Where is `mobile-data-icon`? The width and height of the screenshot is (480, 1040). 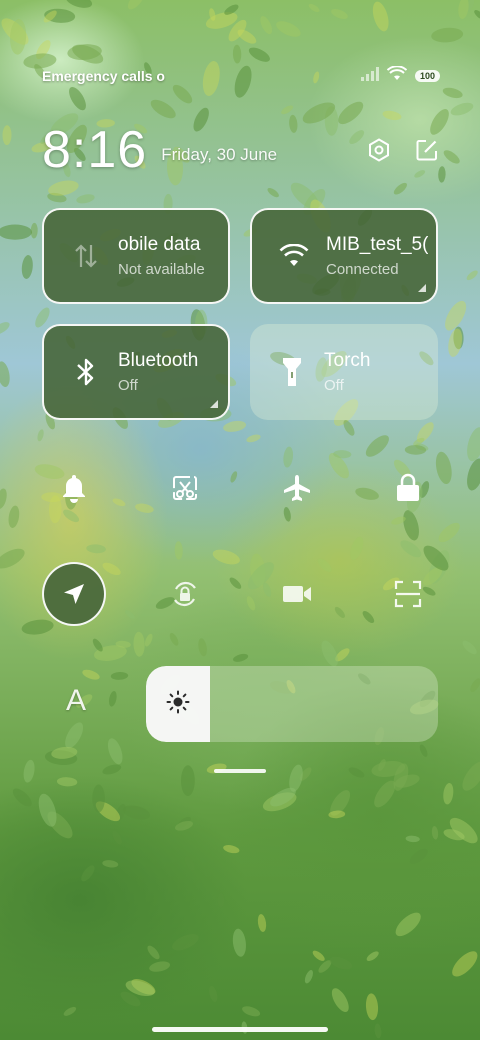 mobile-data-icon is located at coordinates (86, 256).